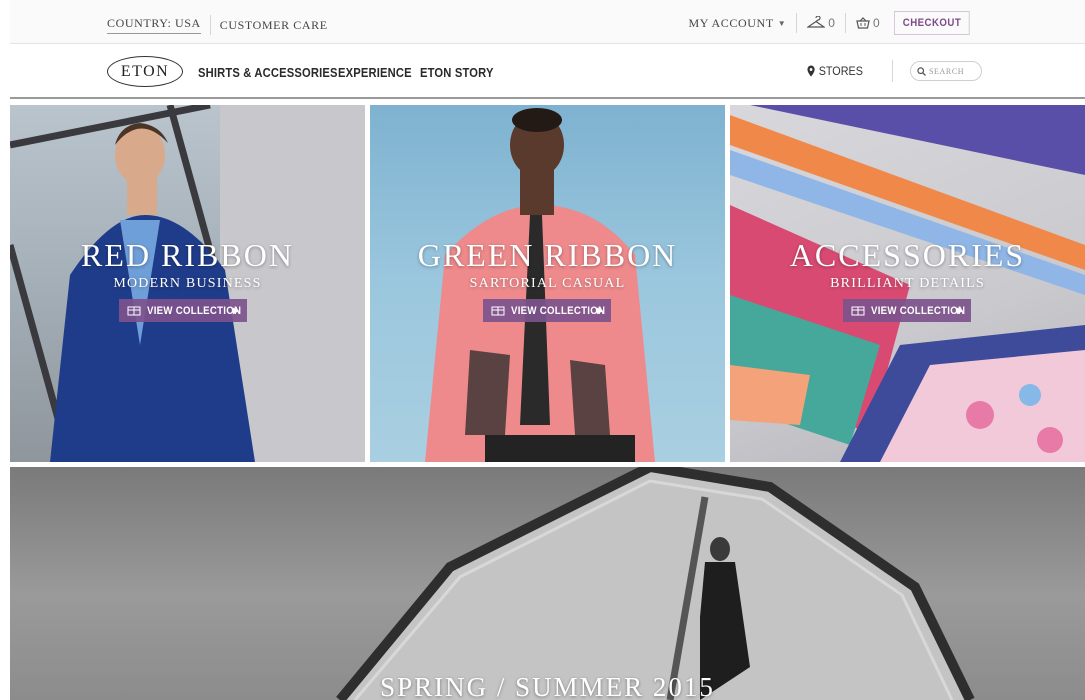 The width and height of the screenshot is (1085, 700). I want to click on panel-subtitle: SARTORIAL CASUAL, so click(547, 283).